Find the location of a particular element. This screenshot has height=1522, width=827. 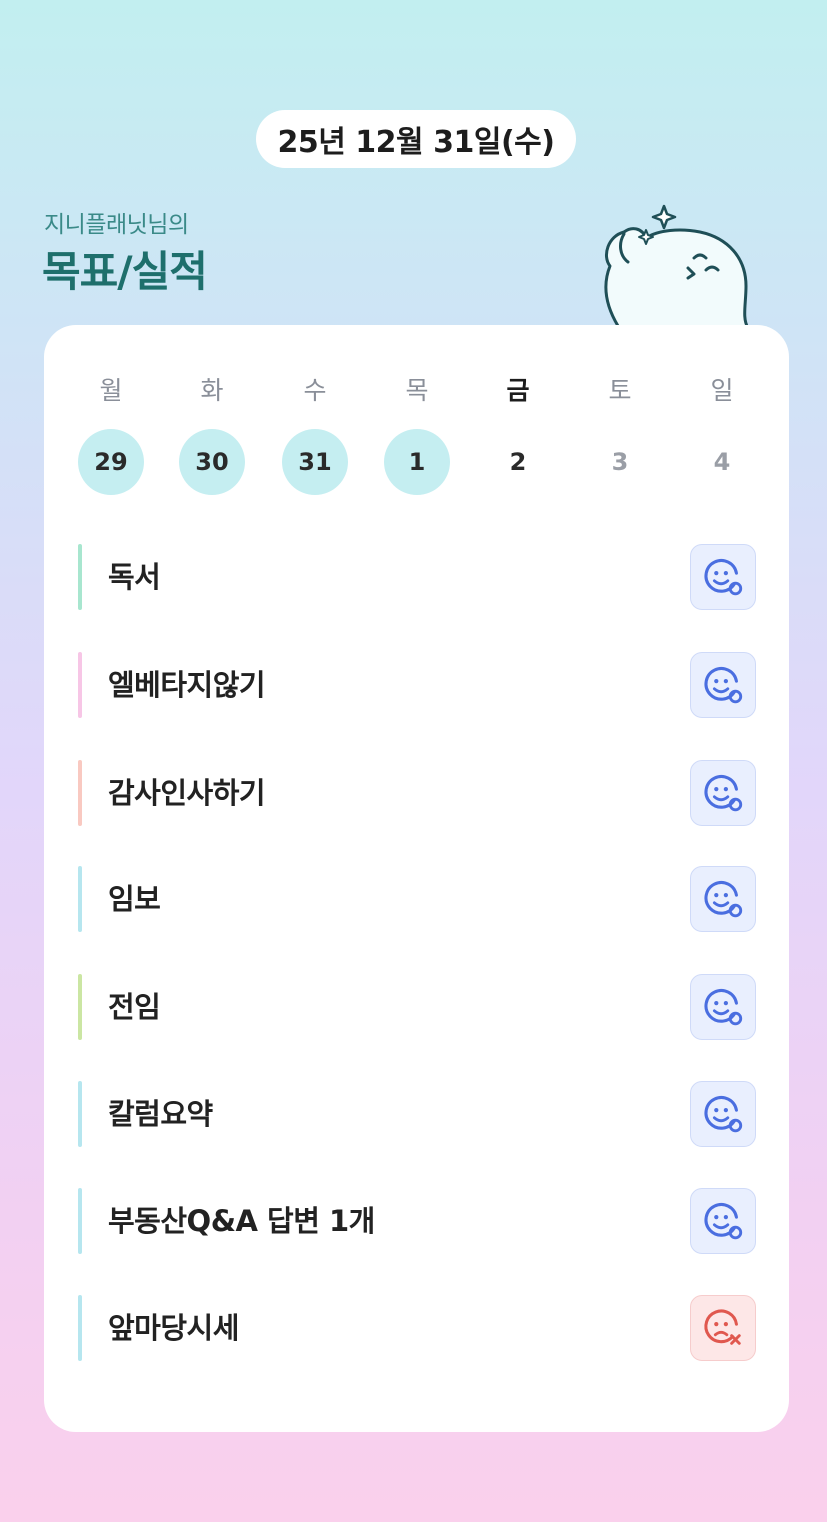

goal-item: 앞마당시세 is located at coordinates (418, 1328).